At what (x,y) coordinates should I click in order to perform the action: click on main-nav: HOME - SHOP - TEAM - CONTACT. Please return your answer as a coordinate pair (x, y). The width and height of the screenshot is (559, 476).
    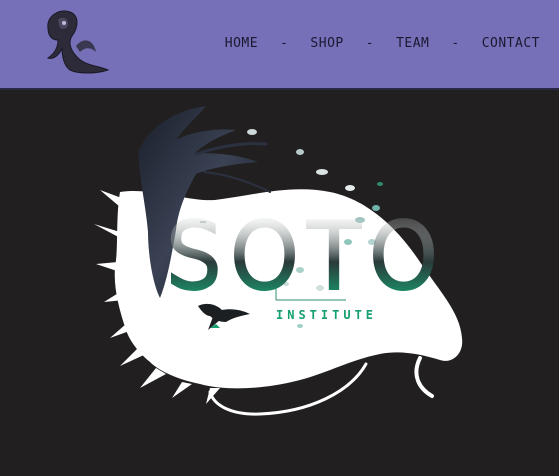
    Looking at the image, I should click on (382, 43).